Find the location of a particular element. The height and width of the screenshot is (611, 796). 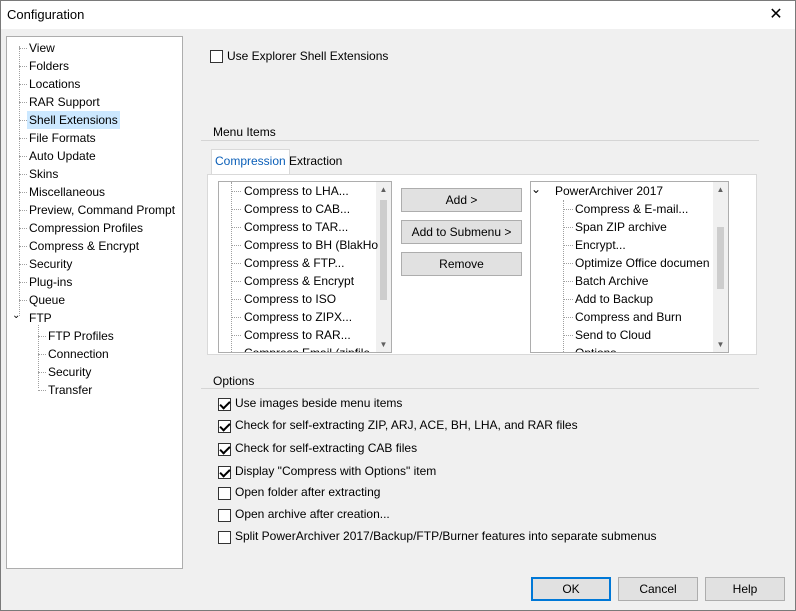

cancel-button: Cancel is located at coordinates (658, 589).